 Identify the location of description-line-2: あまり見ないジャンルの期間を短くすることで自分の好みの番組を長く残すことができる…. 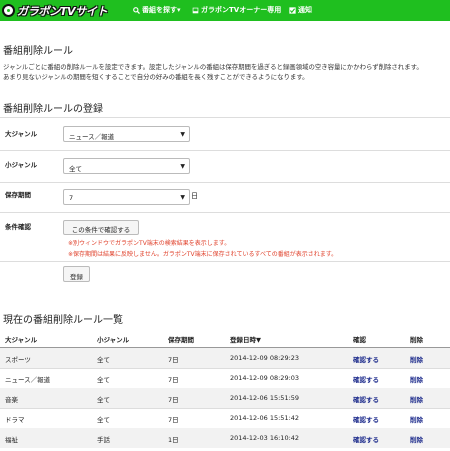
(156, 77).